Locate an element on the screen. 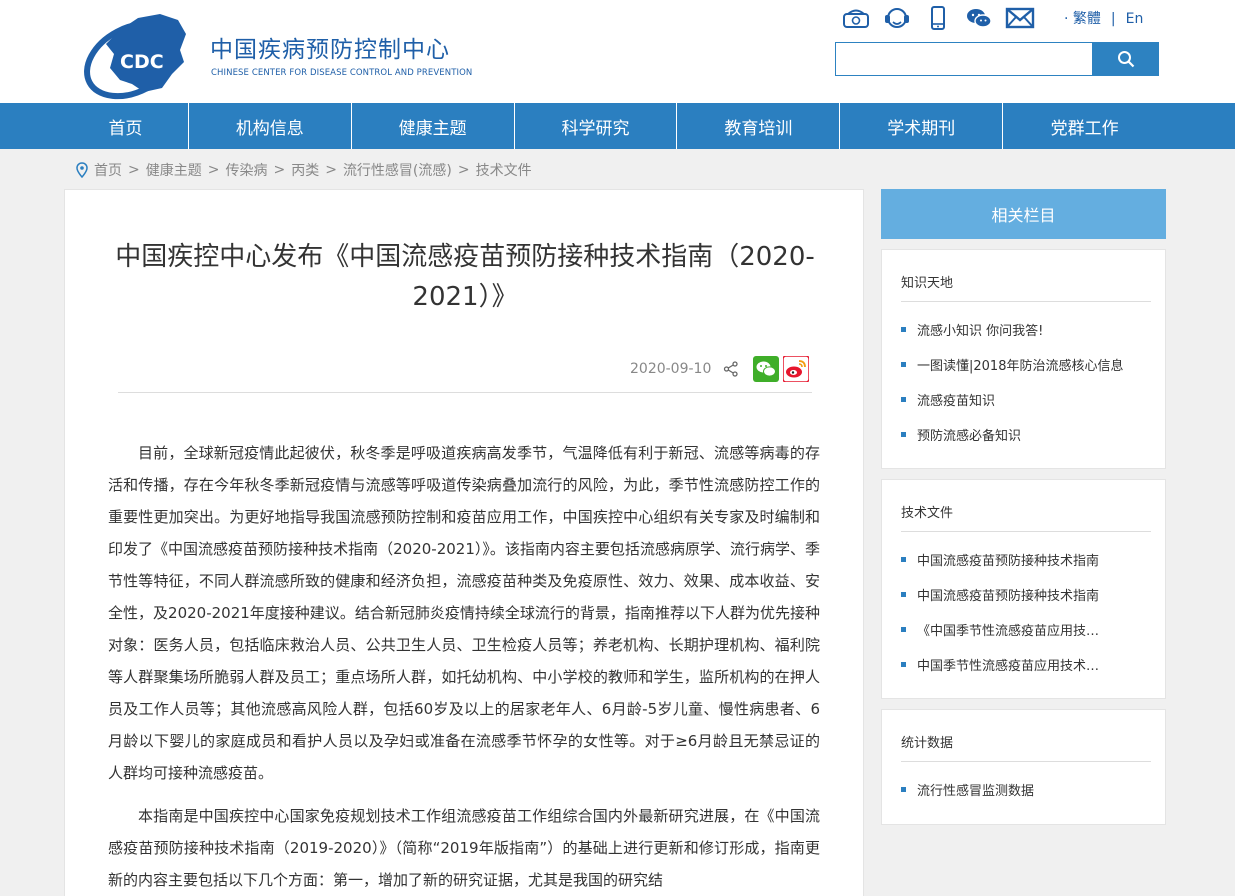 This screenshot has width=1235, height=896. lang-traditional-link: · 繁體 is located at coordinates (1082, 19).